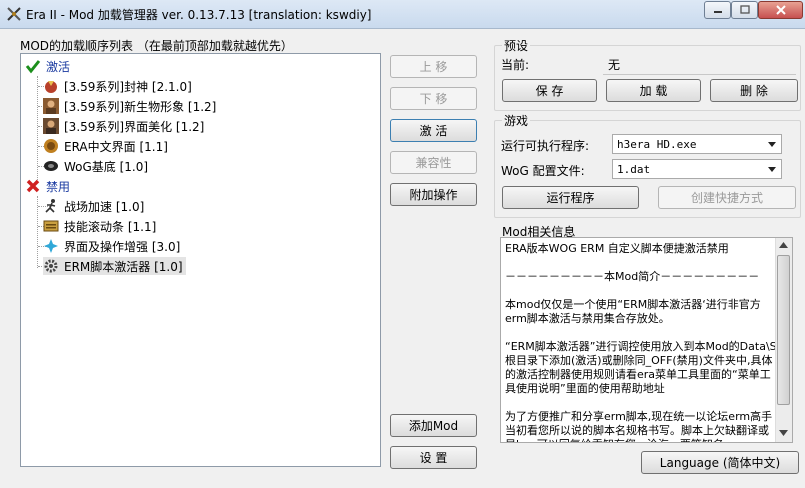 The height and width of the screenshot is (488, 805). What do you see at coordinates (720, 462) in the screenshot?
I see `language-button: Language (简体中文)` at bounding box center [720, 462].